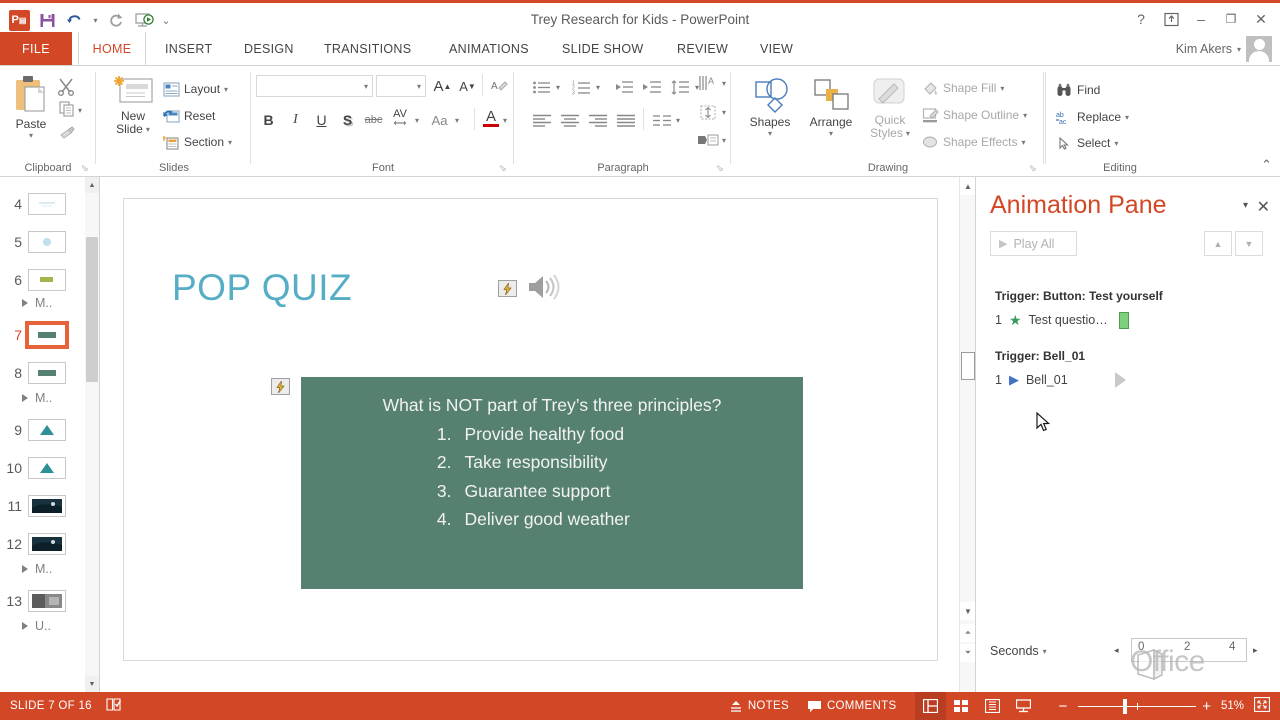  I want to click on tab-transitions: TRANSITIONS, so click(367, 48).